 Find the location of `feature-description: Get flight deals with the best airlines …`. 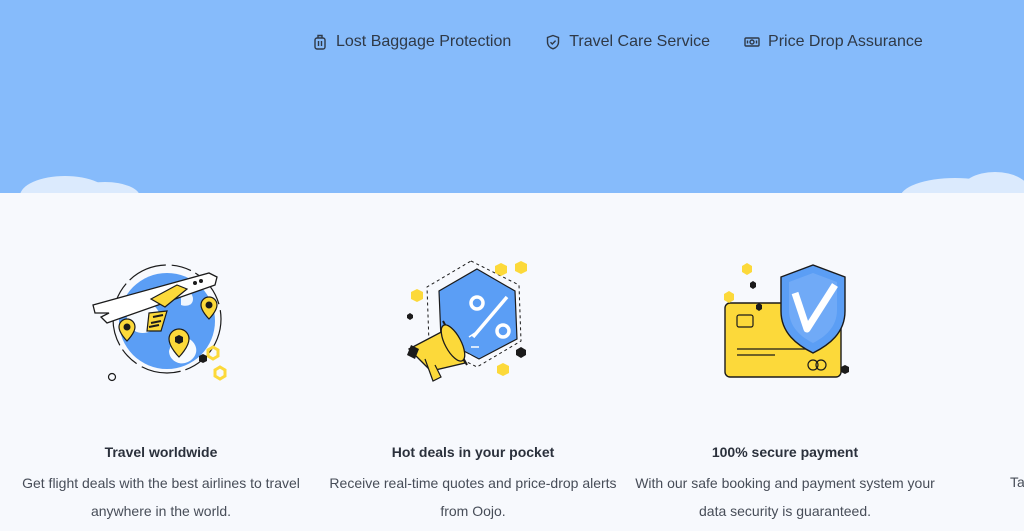

feature-description: Get flight deals with the best airlines … is located at coordinates (161, 497).